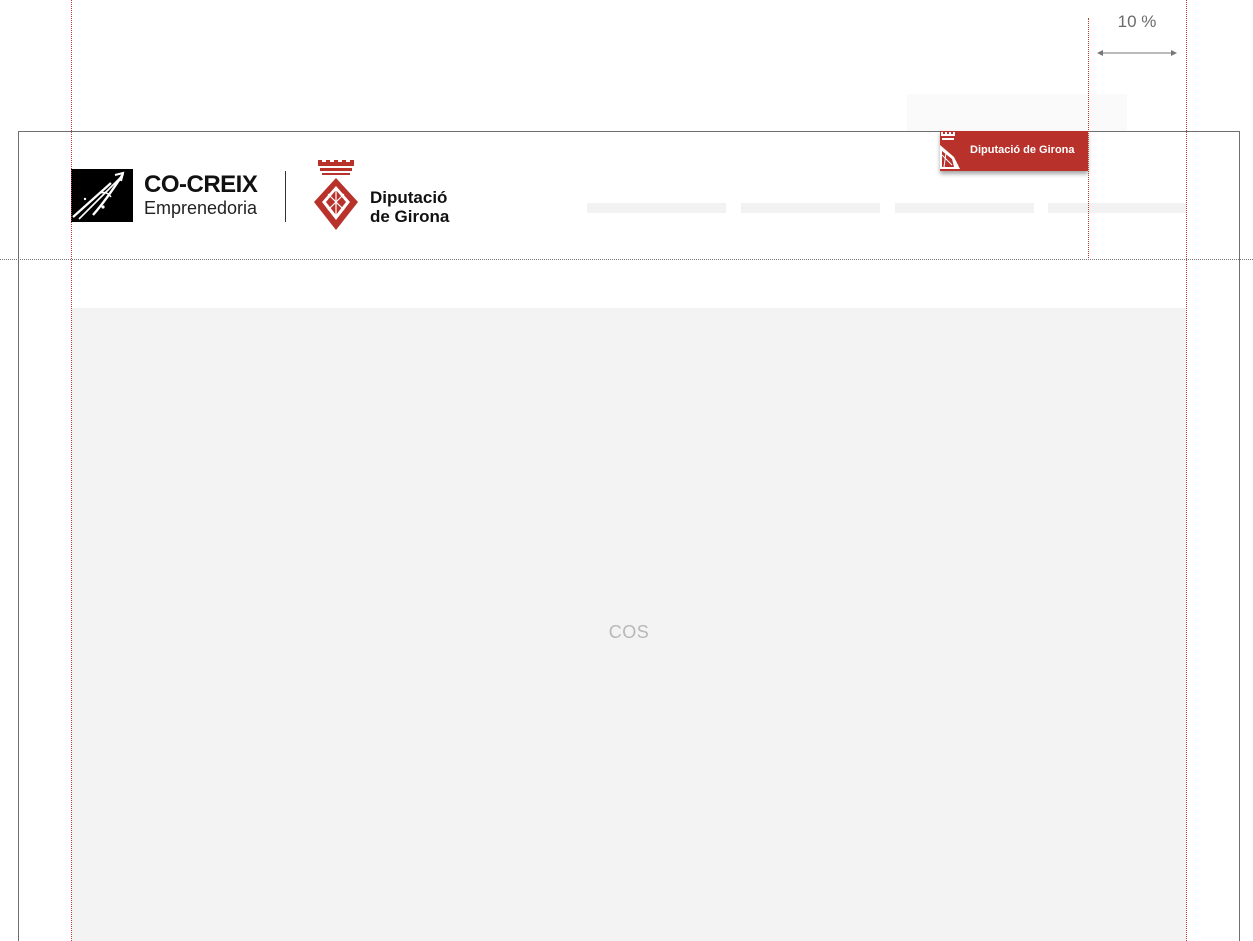  I want to click on arrow-stroke-logo-icon, so click(102, 195).